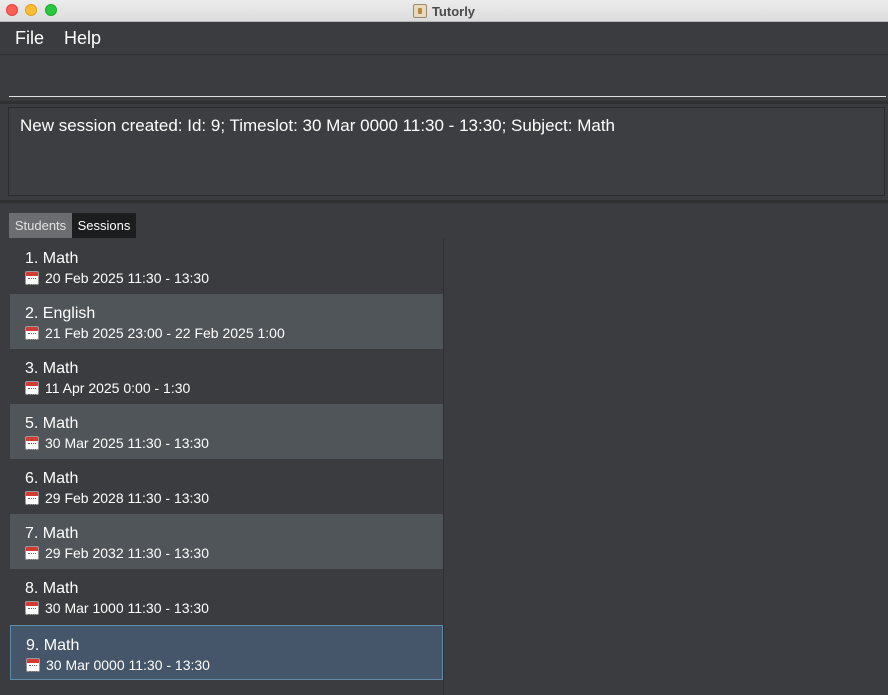 The height and width of the screenshot is (695, 888). Describe the element at coordinates (127, 443) in the screenshot. I see `session-time: 30 Mar 2025 11:30 - 13:30` at that location.